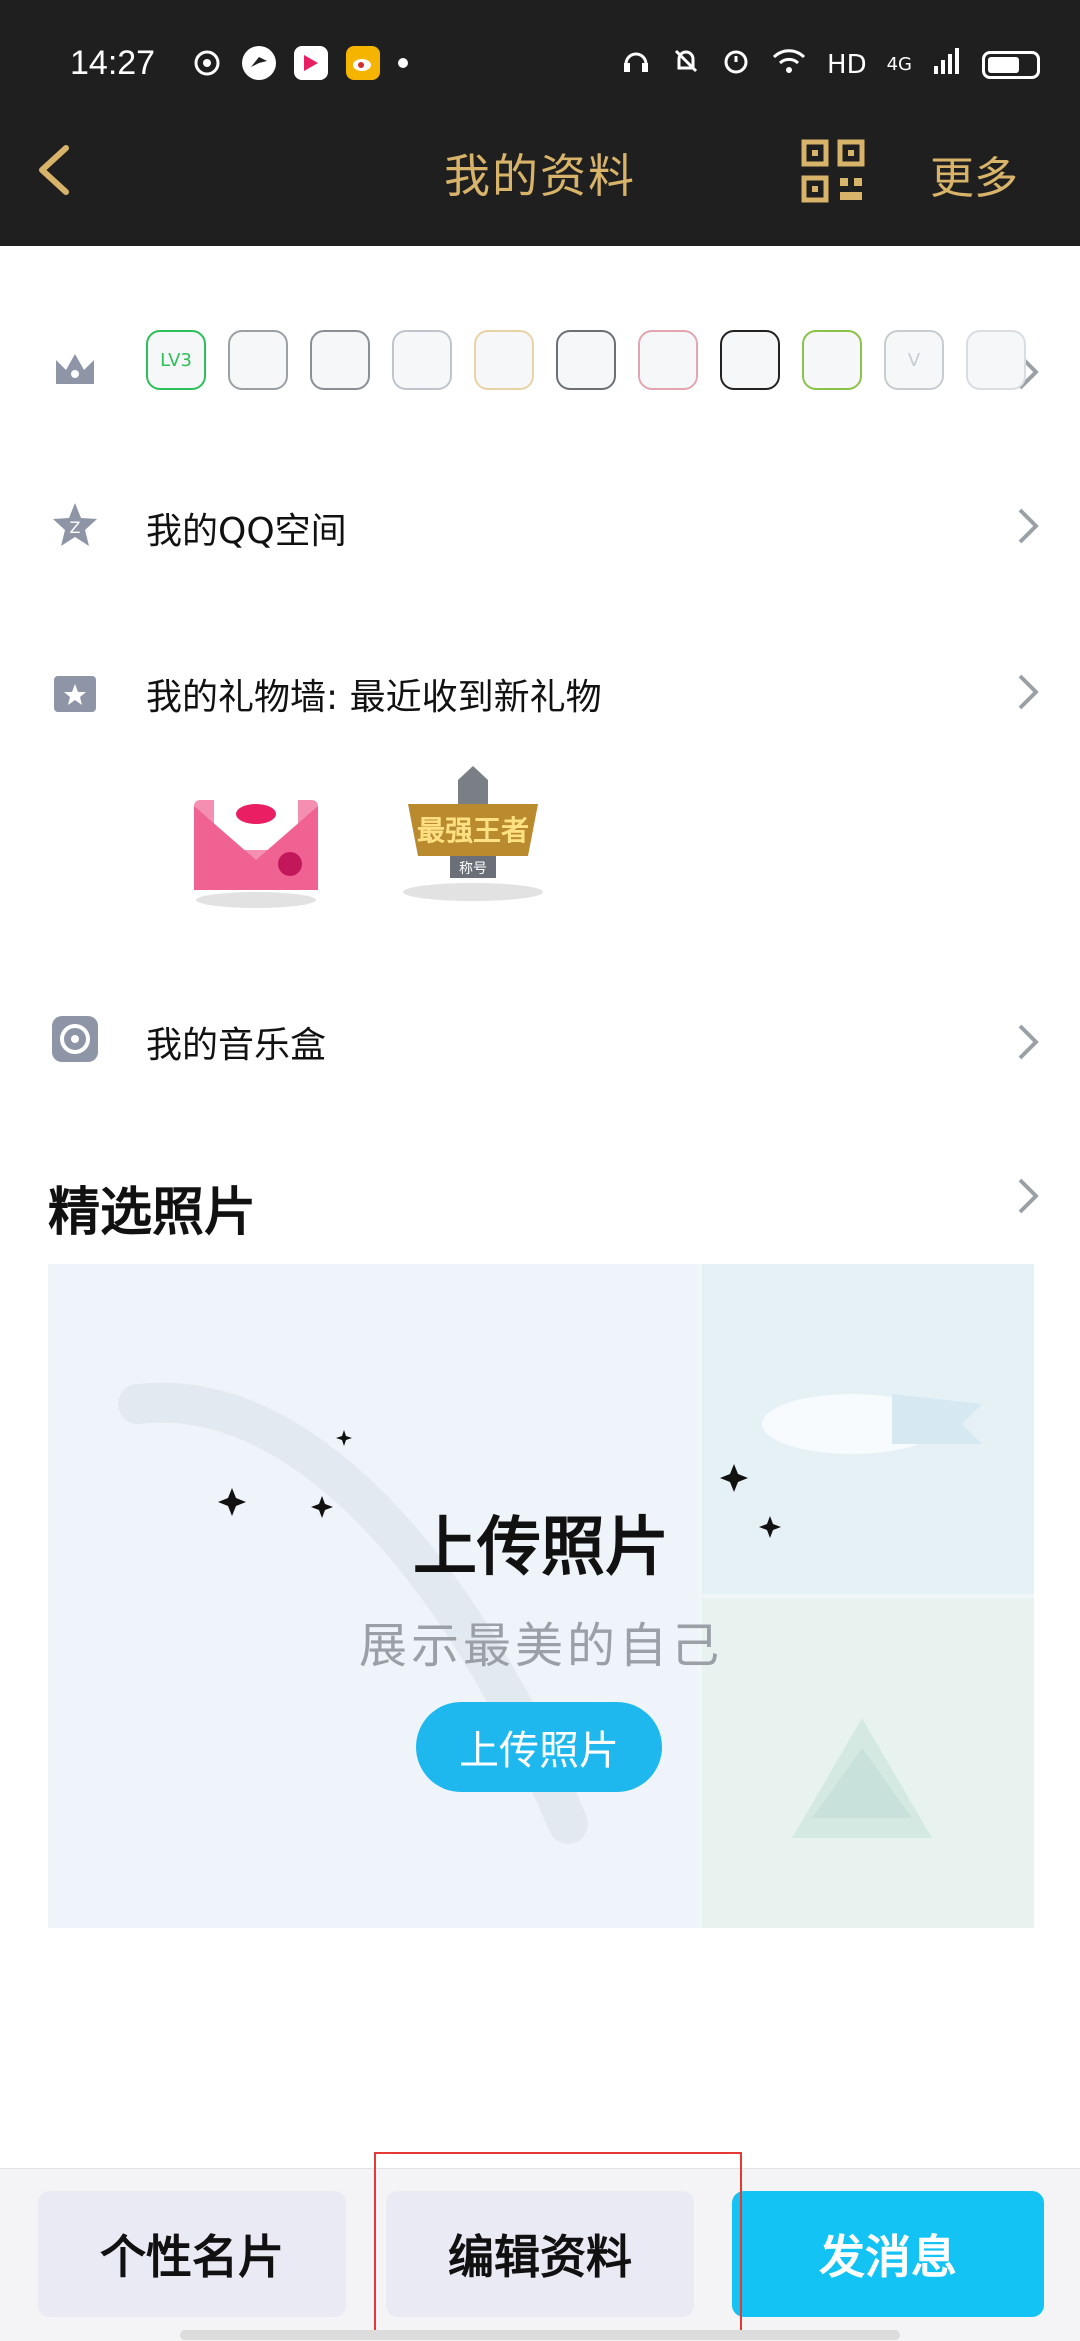 Image resolution: width=1080 pixels, height=2341 pixels. I want to click on qzone-row: Z 我的QQ空间, so click(540, 524).